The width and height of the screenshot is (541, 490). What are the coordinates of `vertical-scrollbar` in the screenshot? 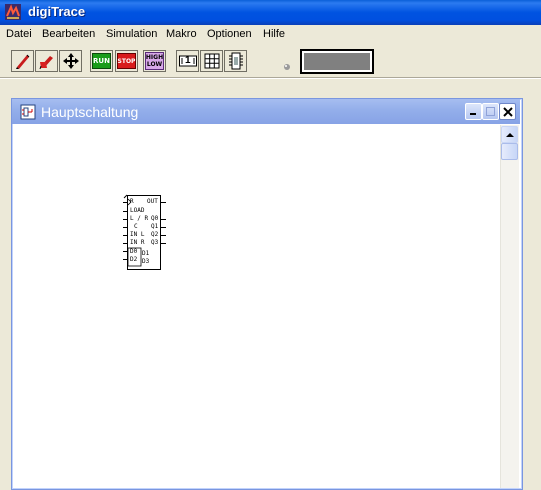 It's located at (509, 306).